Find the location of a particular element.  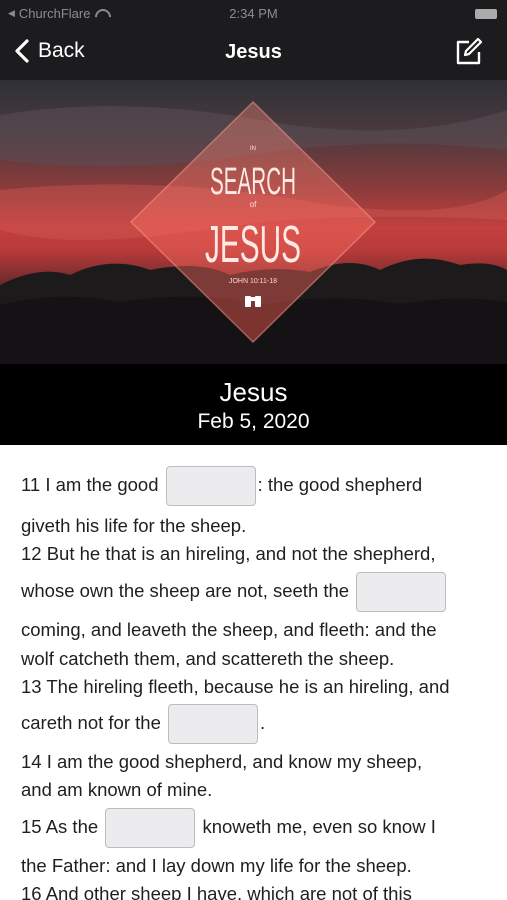

verse-line: giveth his life for the sheep. is located at coordinates (134, 525).